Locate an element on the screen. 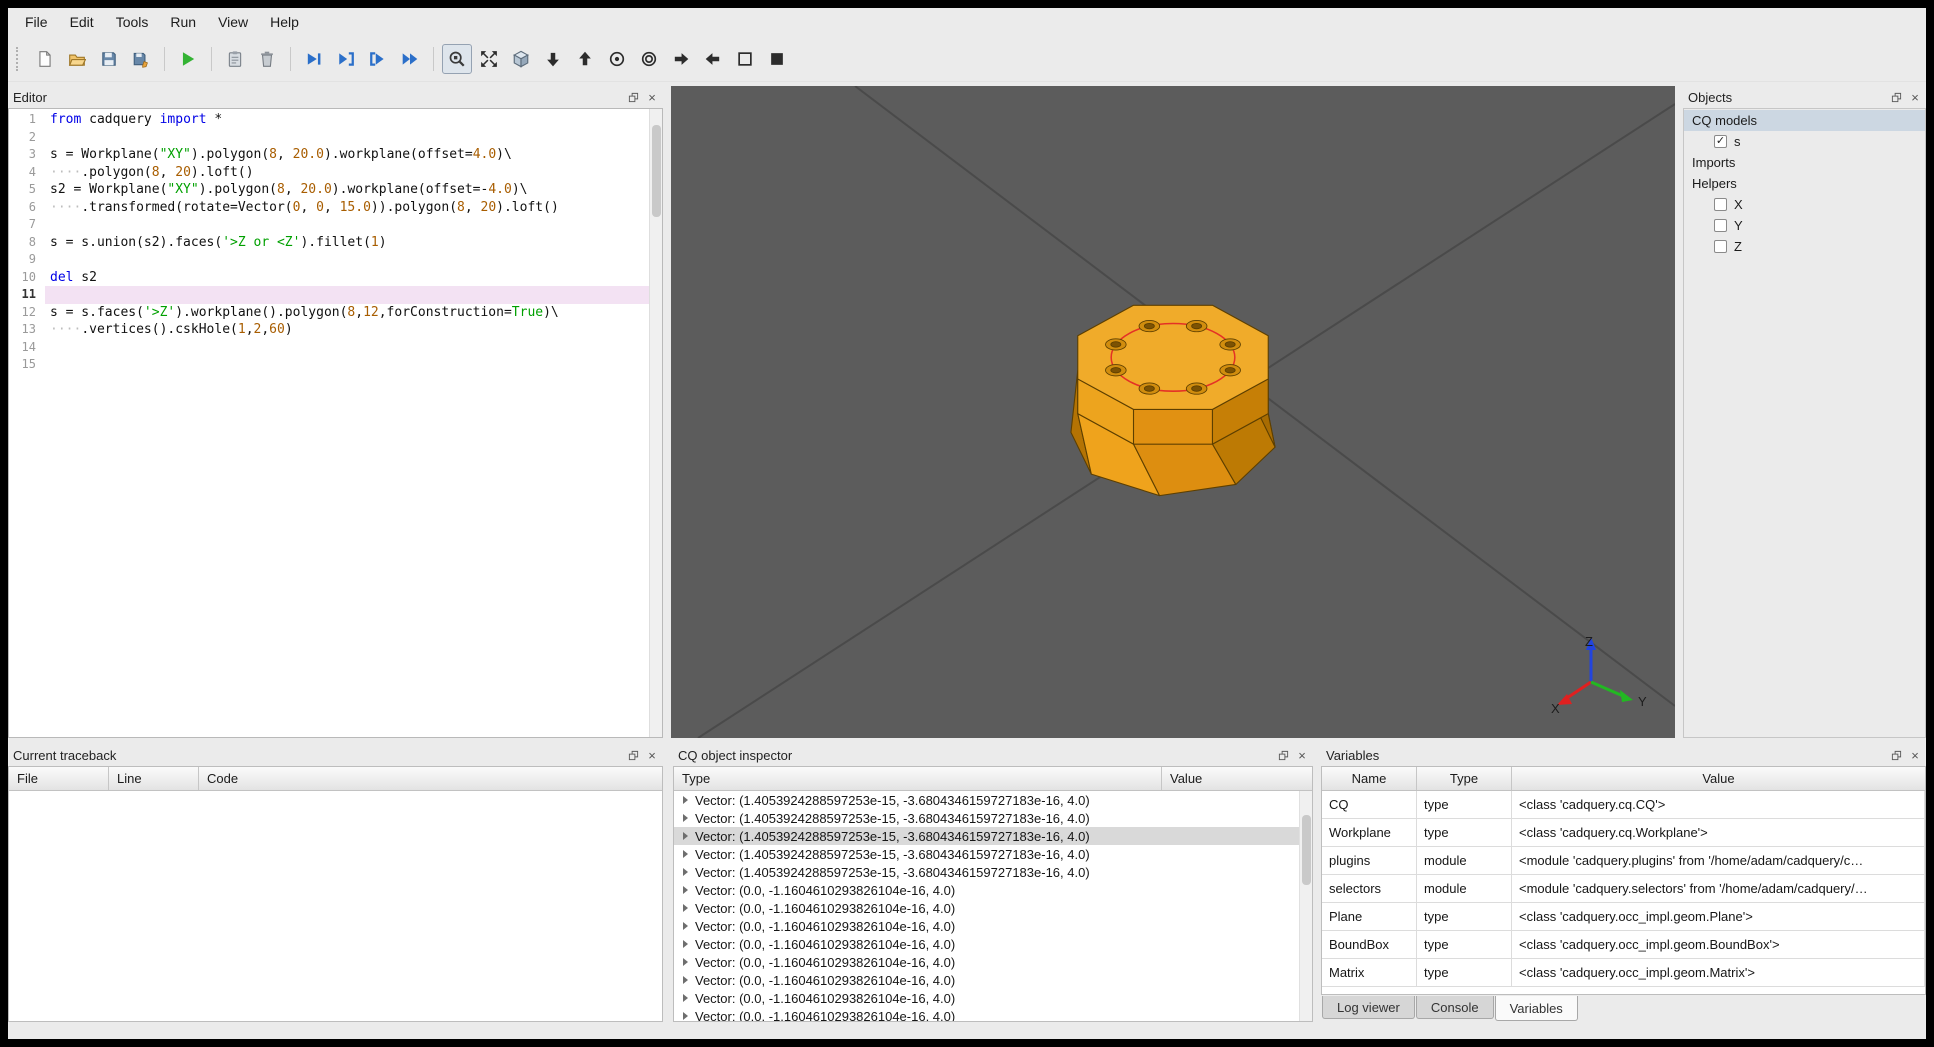 The image size is (1934, 1047). code-line-15: 15 is located at coordinates (329, 365).